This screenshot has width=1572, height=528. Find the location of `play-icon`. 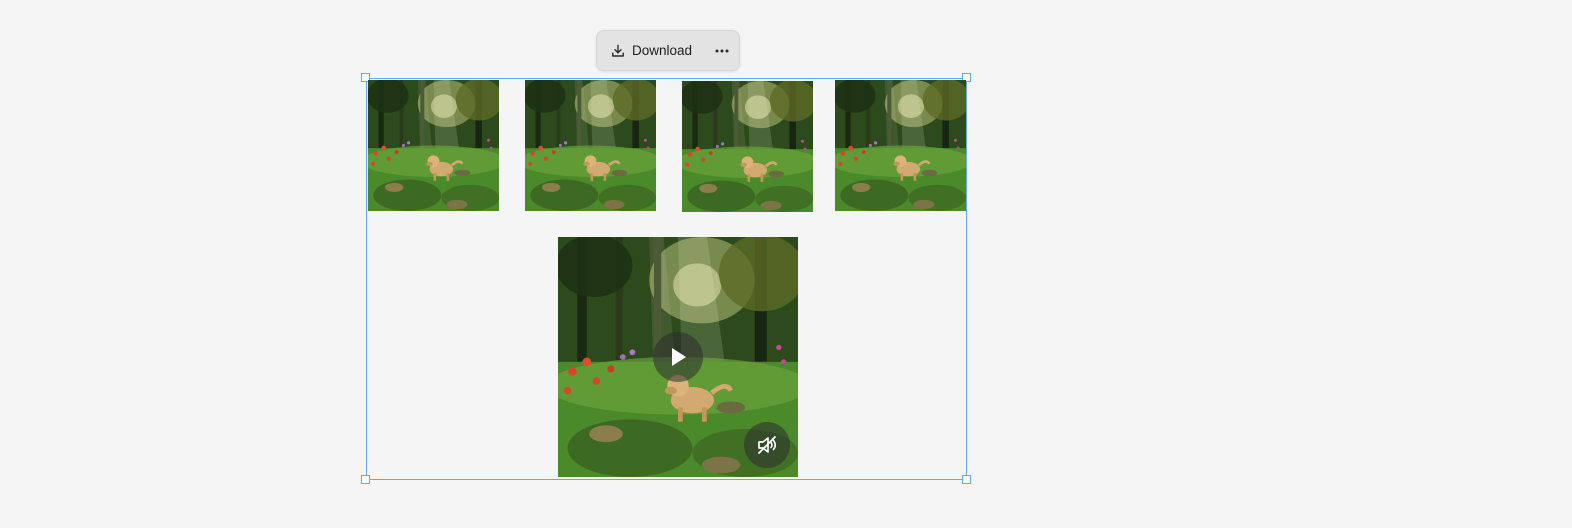

play-icon is located at coordinates (679, 357).